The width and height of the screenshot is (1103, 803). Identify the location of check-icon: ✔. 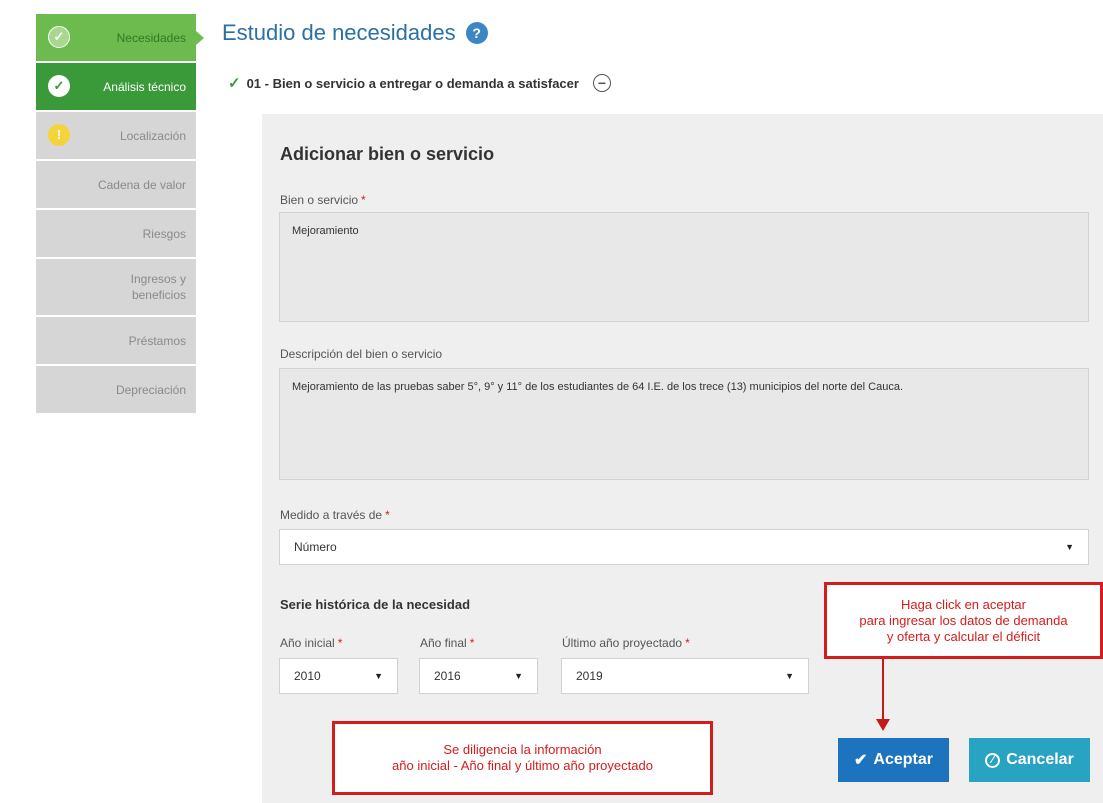
(861, 760).